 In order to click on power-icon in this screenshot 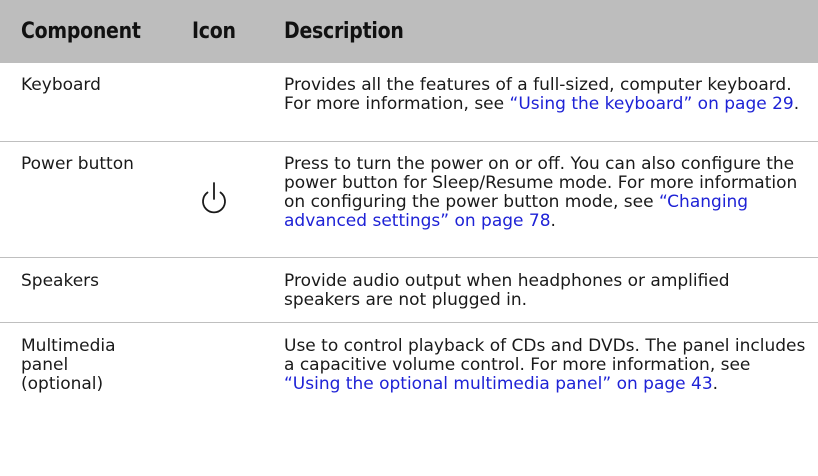, I will do `click(214, 201)`.